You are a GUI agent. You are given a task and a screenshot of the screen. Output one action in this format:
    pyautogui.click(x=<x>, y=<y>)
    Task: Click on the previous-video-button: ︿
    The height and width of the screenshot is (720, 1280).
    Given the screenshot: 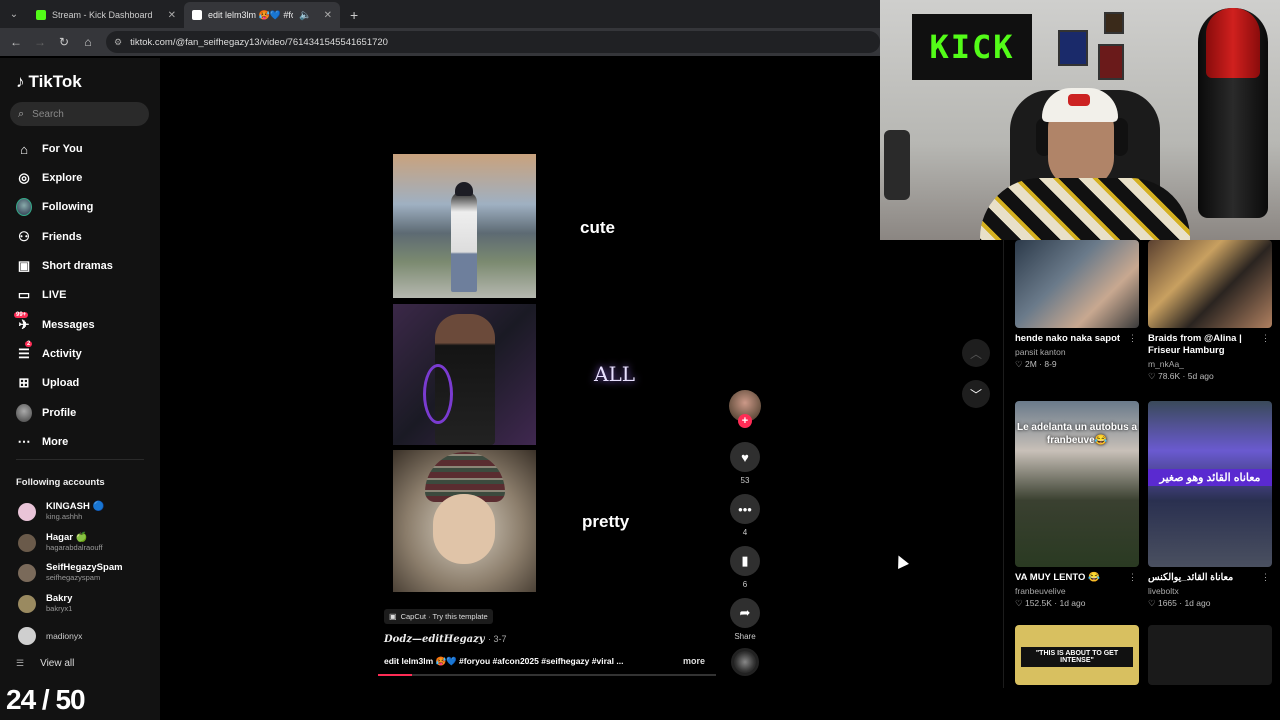 What is the action you would take?
    pyautogui.click(x=976, y=353)
    